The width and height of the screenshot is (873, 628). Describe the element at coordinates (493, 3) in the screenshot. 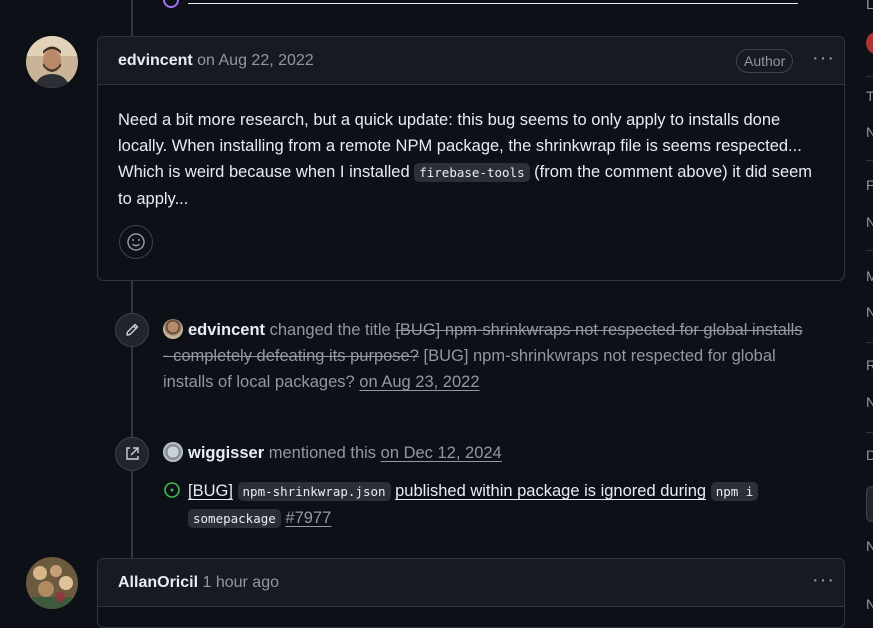

I see `previous-item-underline` at that location.